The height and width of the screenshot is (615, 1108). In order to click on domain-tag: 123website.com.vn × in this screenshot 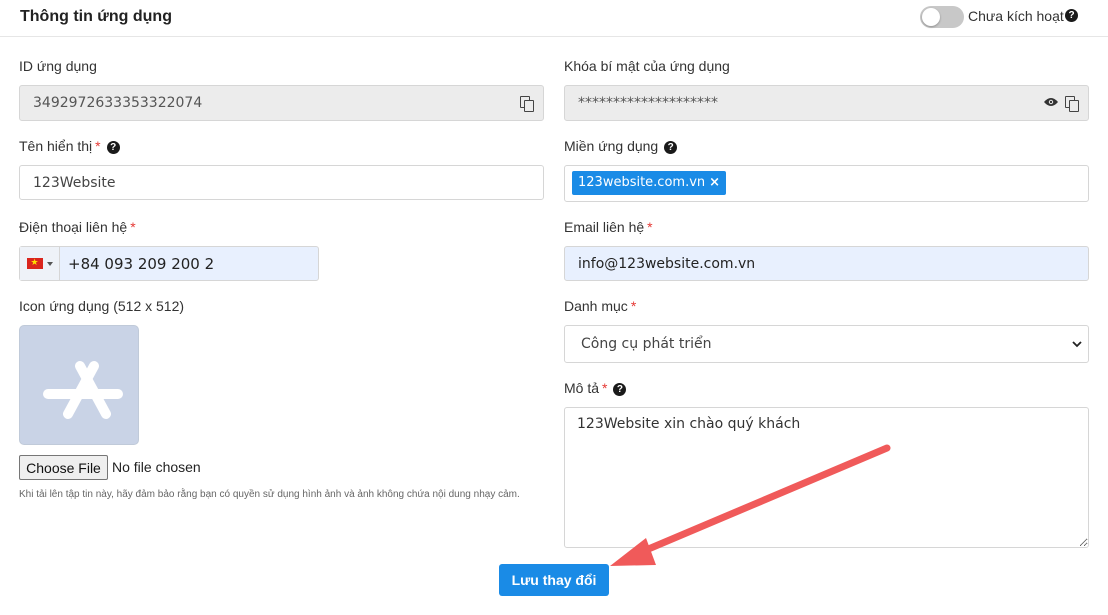, I will do `click(649, 183)`.